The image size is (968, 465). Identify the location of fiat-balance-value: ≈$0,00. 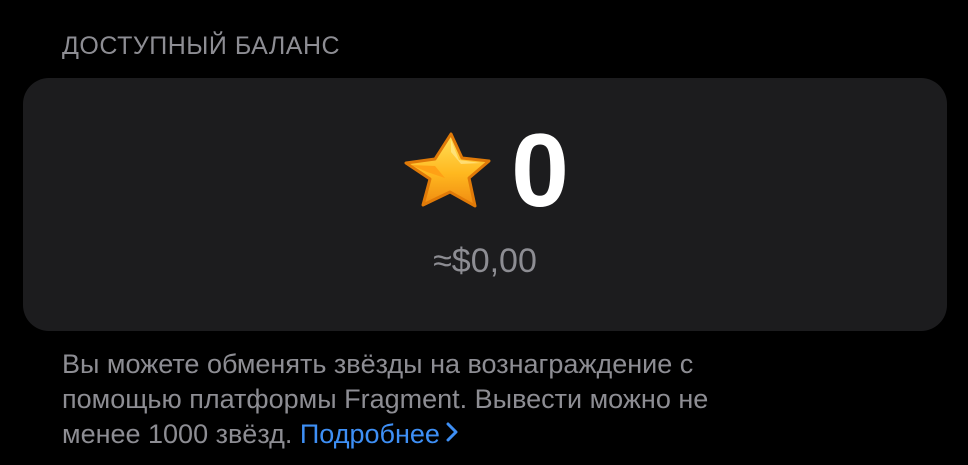
(485, 261).